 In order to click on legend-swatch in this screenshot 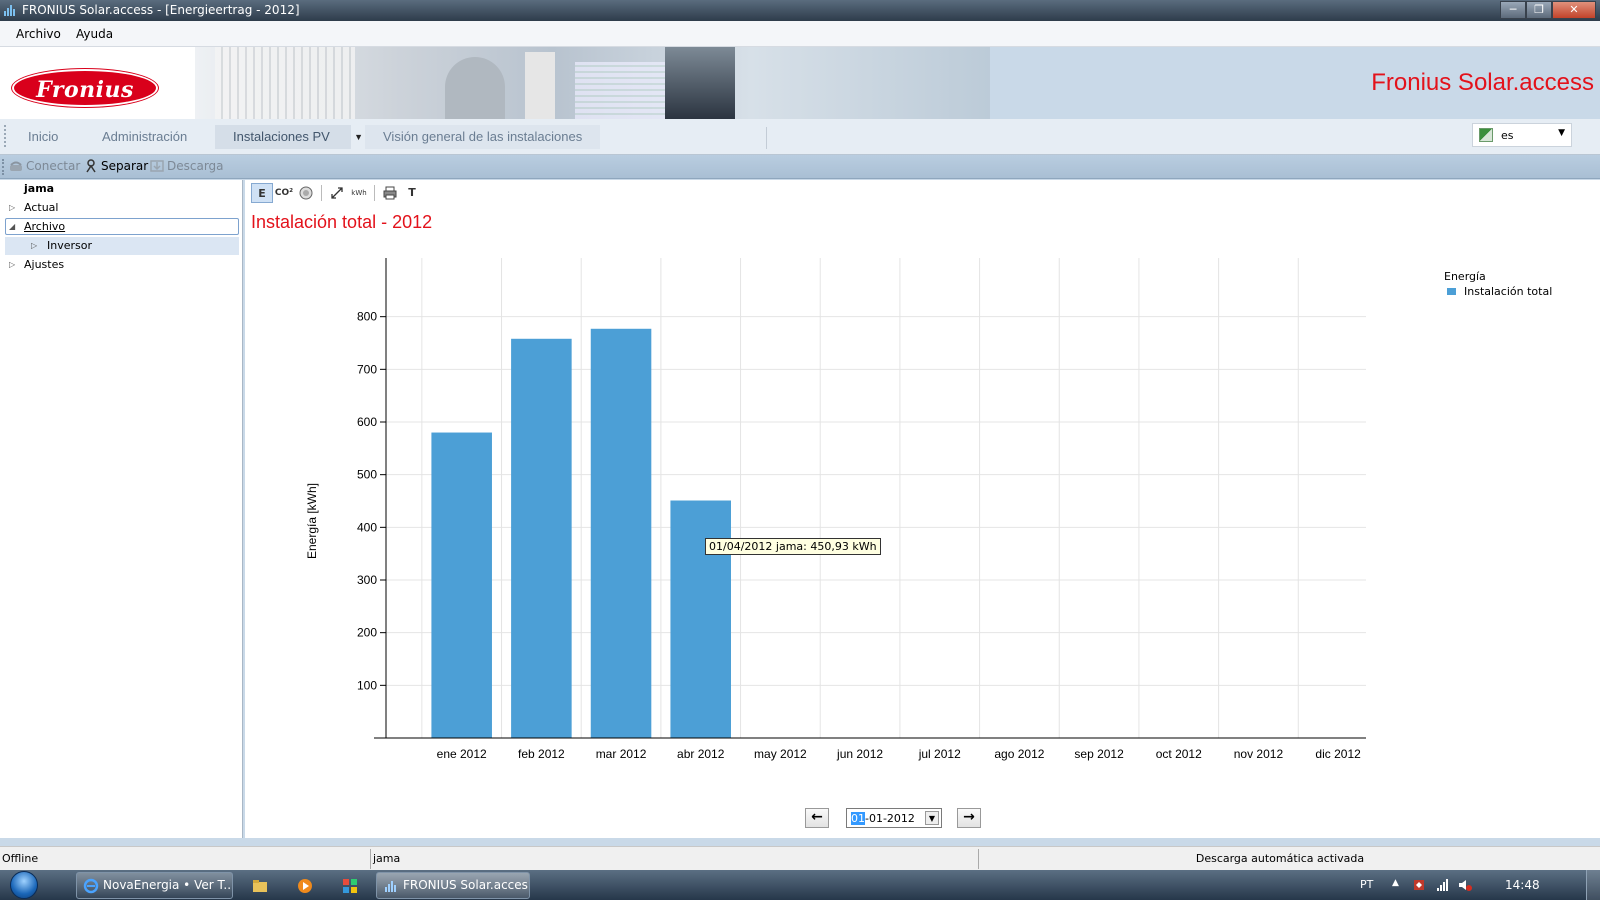, I will do `click(1451, 291)`.